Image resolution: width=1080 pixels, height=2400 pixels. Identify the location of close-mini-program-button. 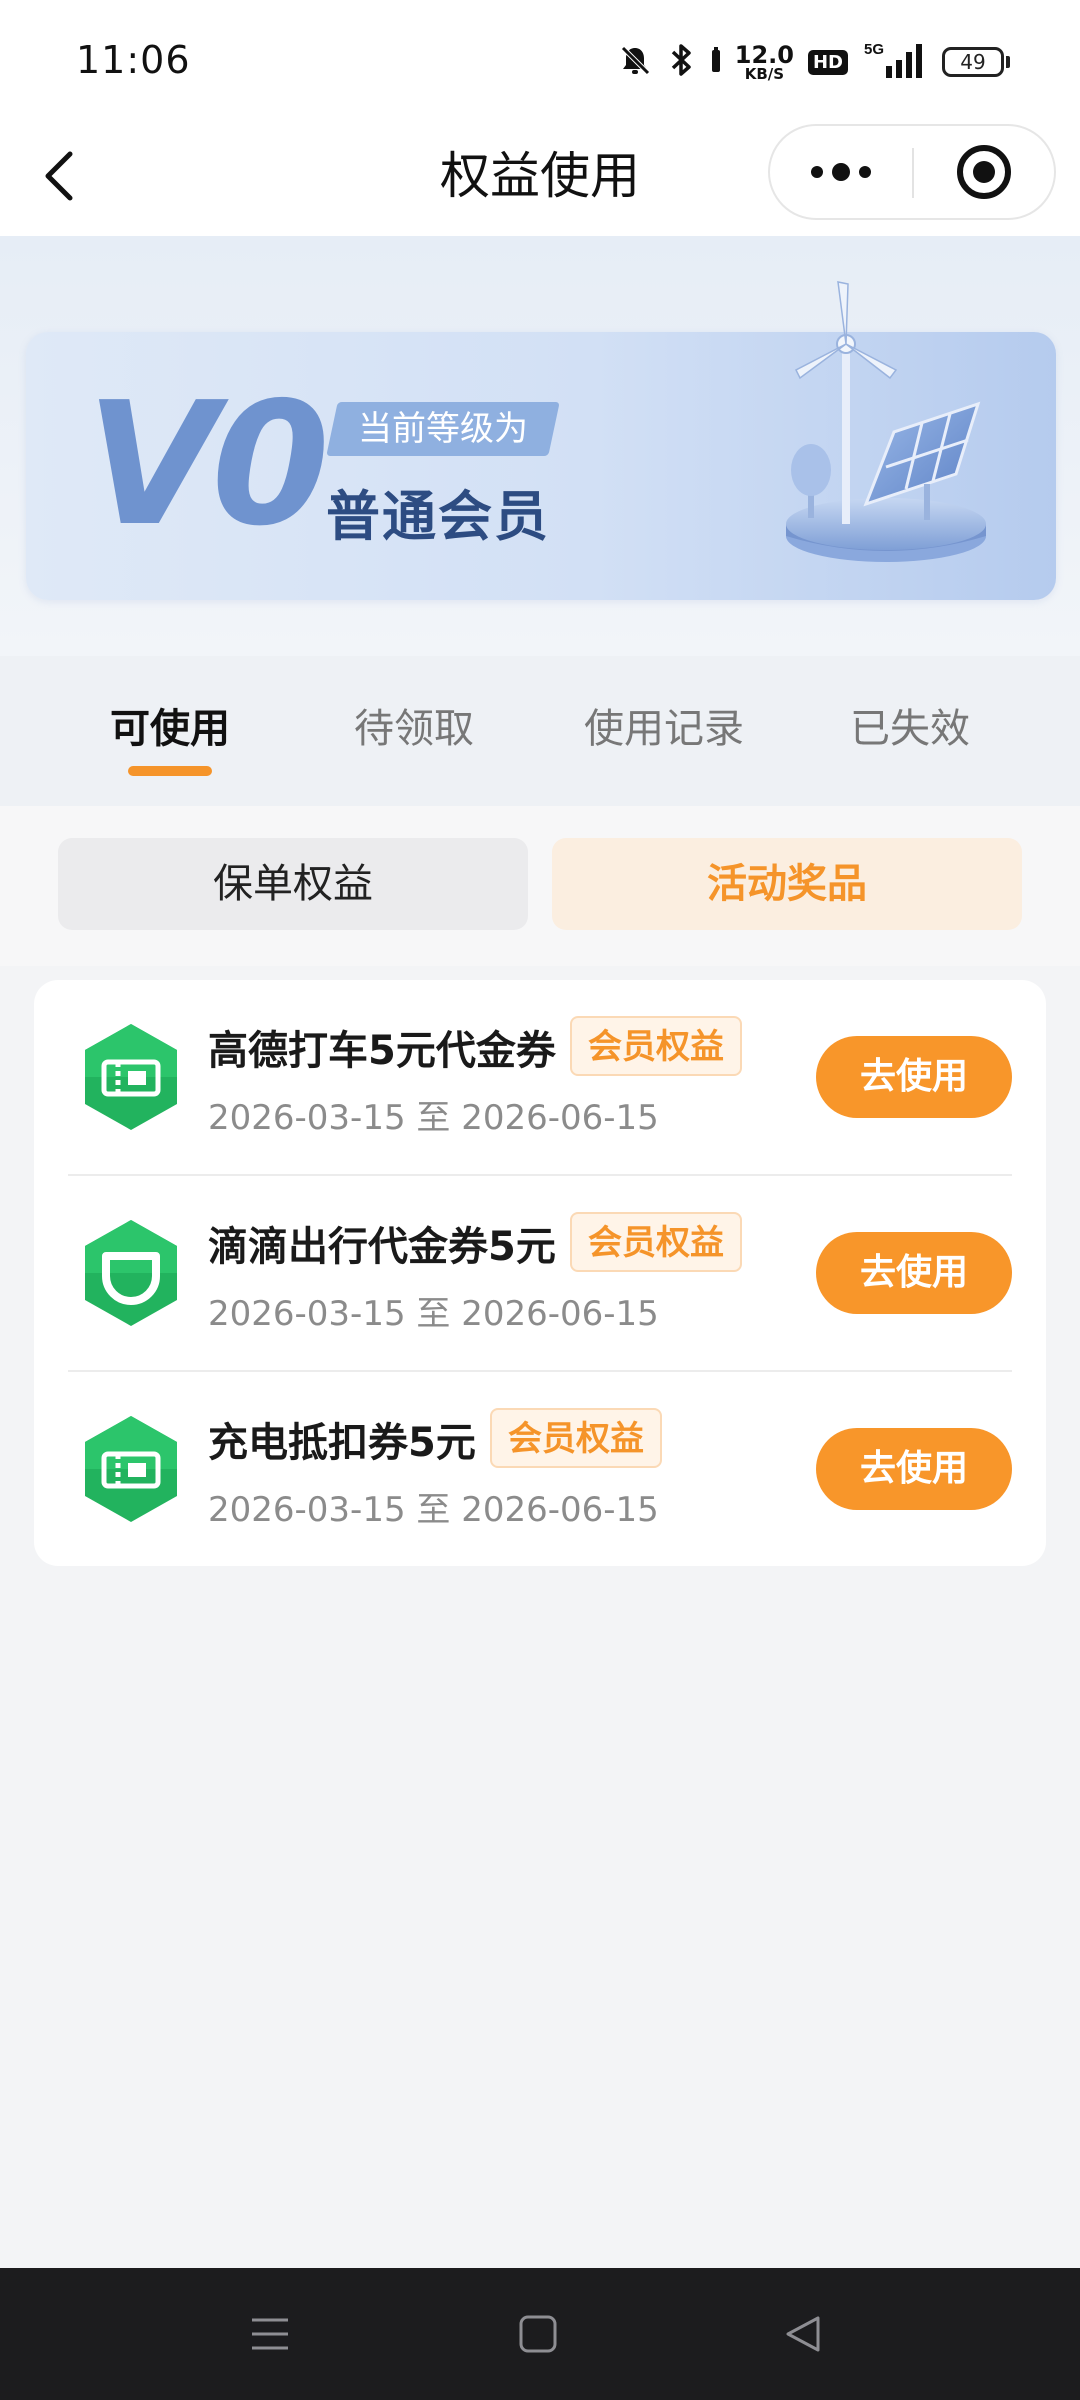
(984, 172).